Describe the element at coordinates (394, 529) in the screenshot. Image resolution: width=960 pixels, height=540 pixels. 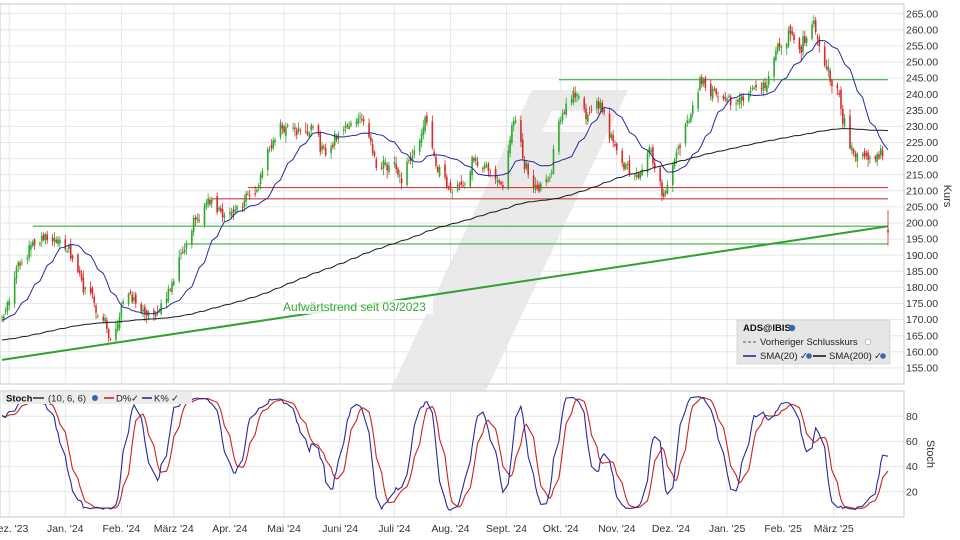
I see `month-label: Juli '24` at that location.